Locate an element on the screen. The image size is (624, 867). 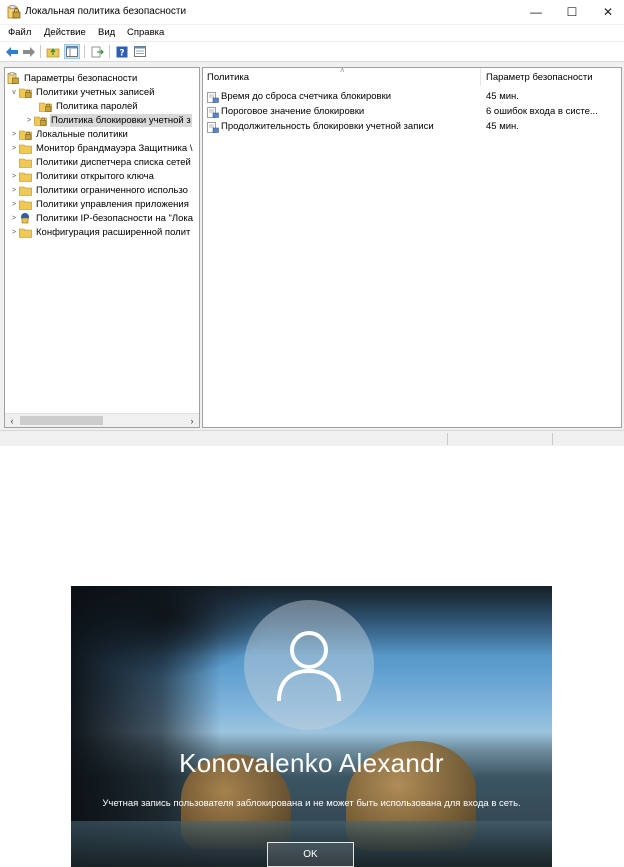
tree-item-password-policy: Политика паролей is located at coordinates (84, 106).